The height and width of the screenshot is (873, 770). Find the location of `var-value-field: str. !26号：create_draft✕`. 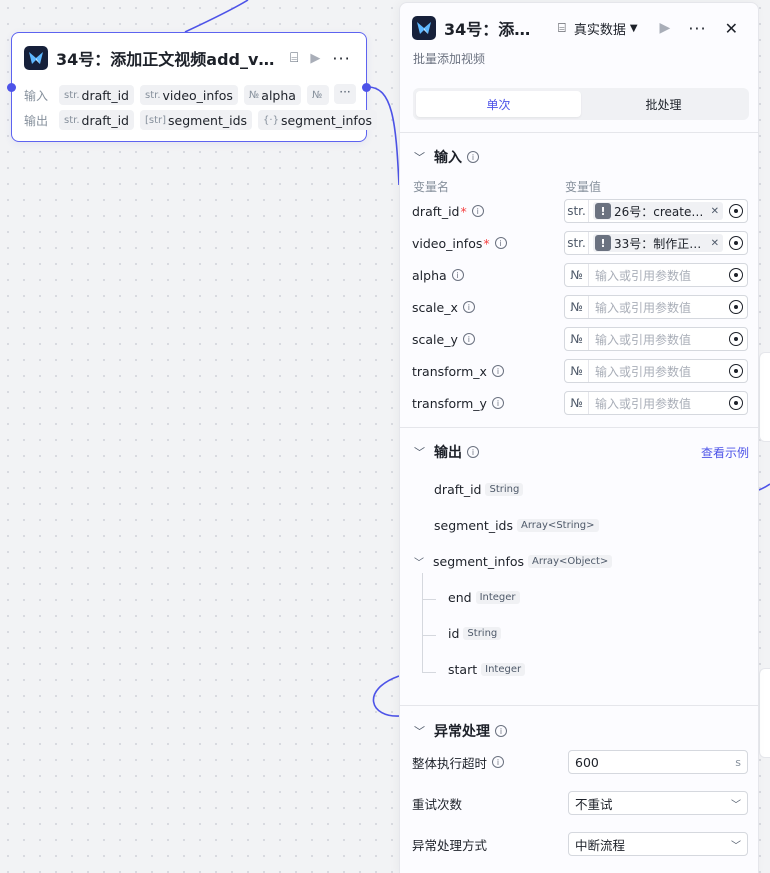

var-value-field: str. !26号：create_draft✕ is located at coordinates (656, 211).